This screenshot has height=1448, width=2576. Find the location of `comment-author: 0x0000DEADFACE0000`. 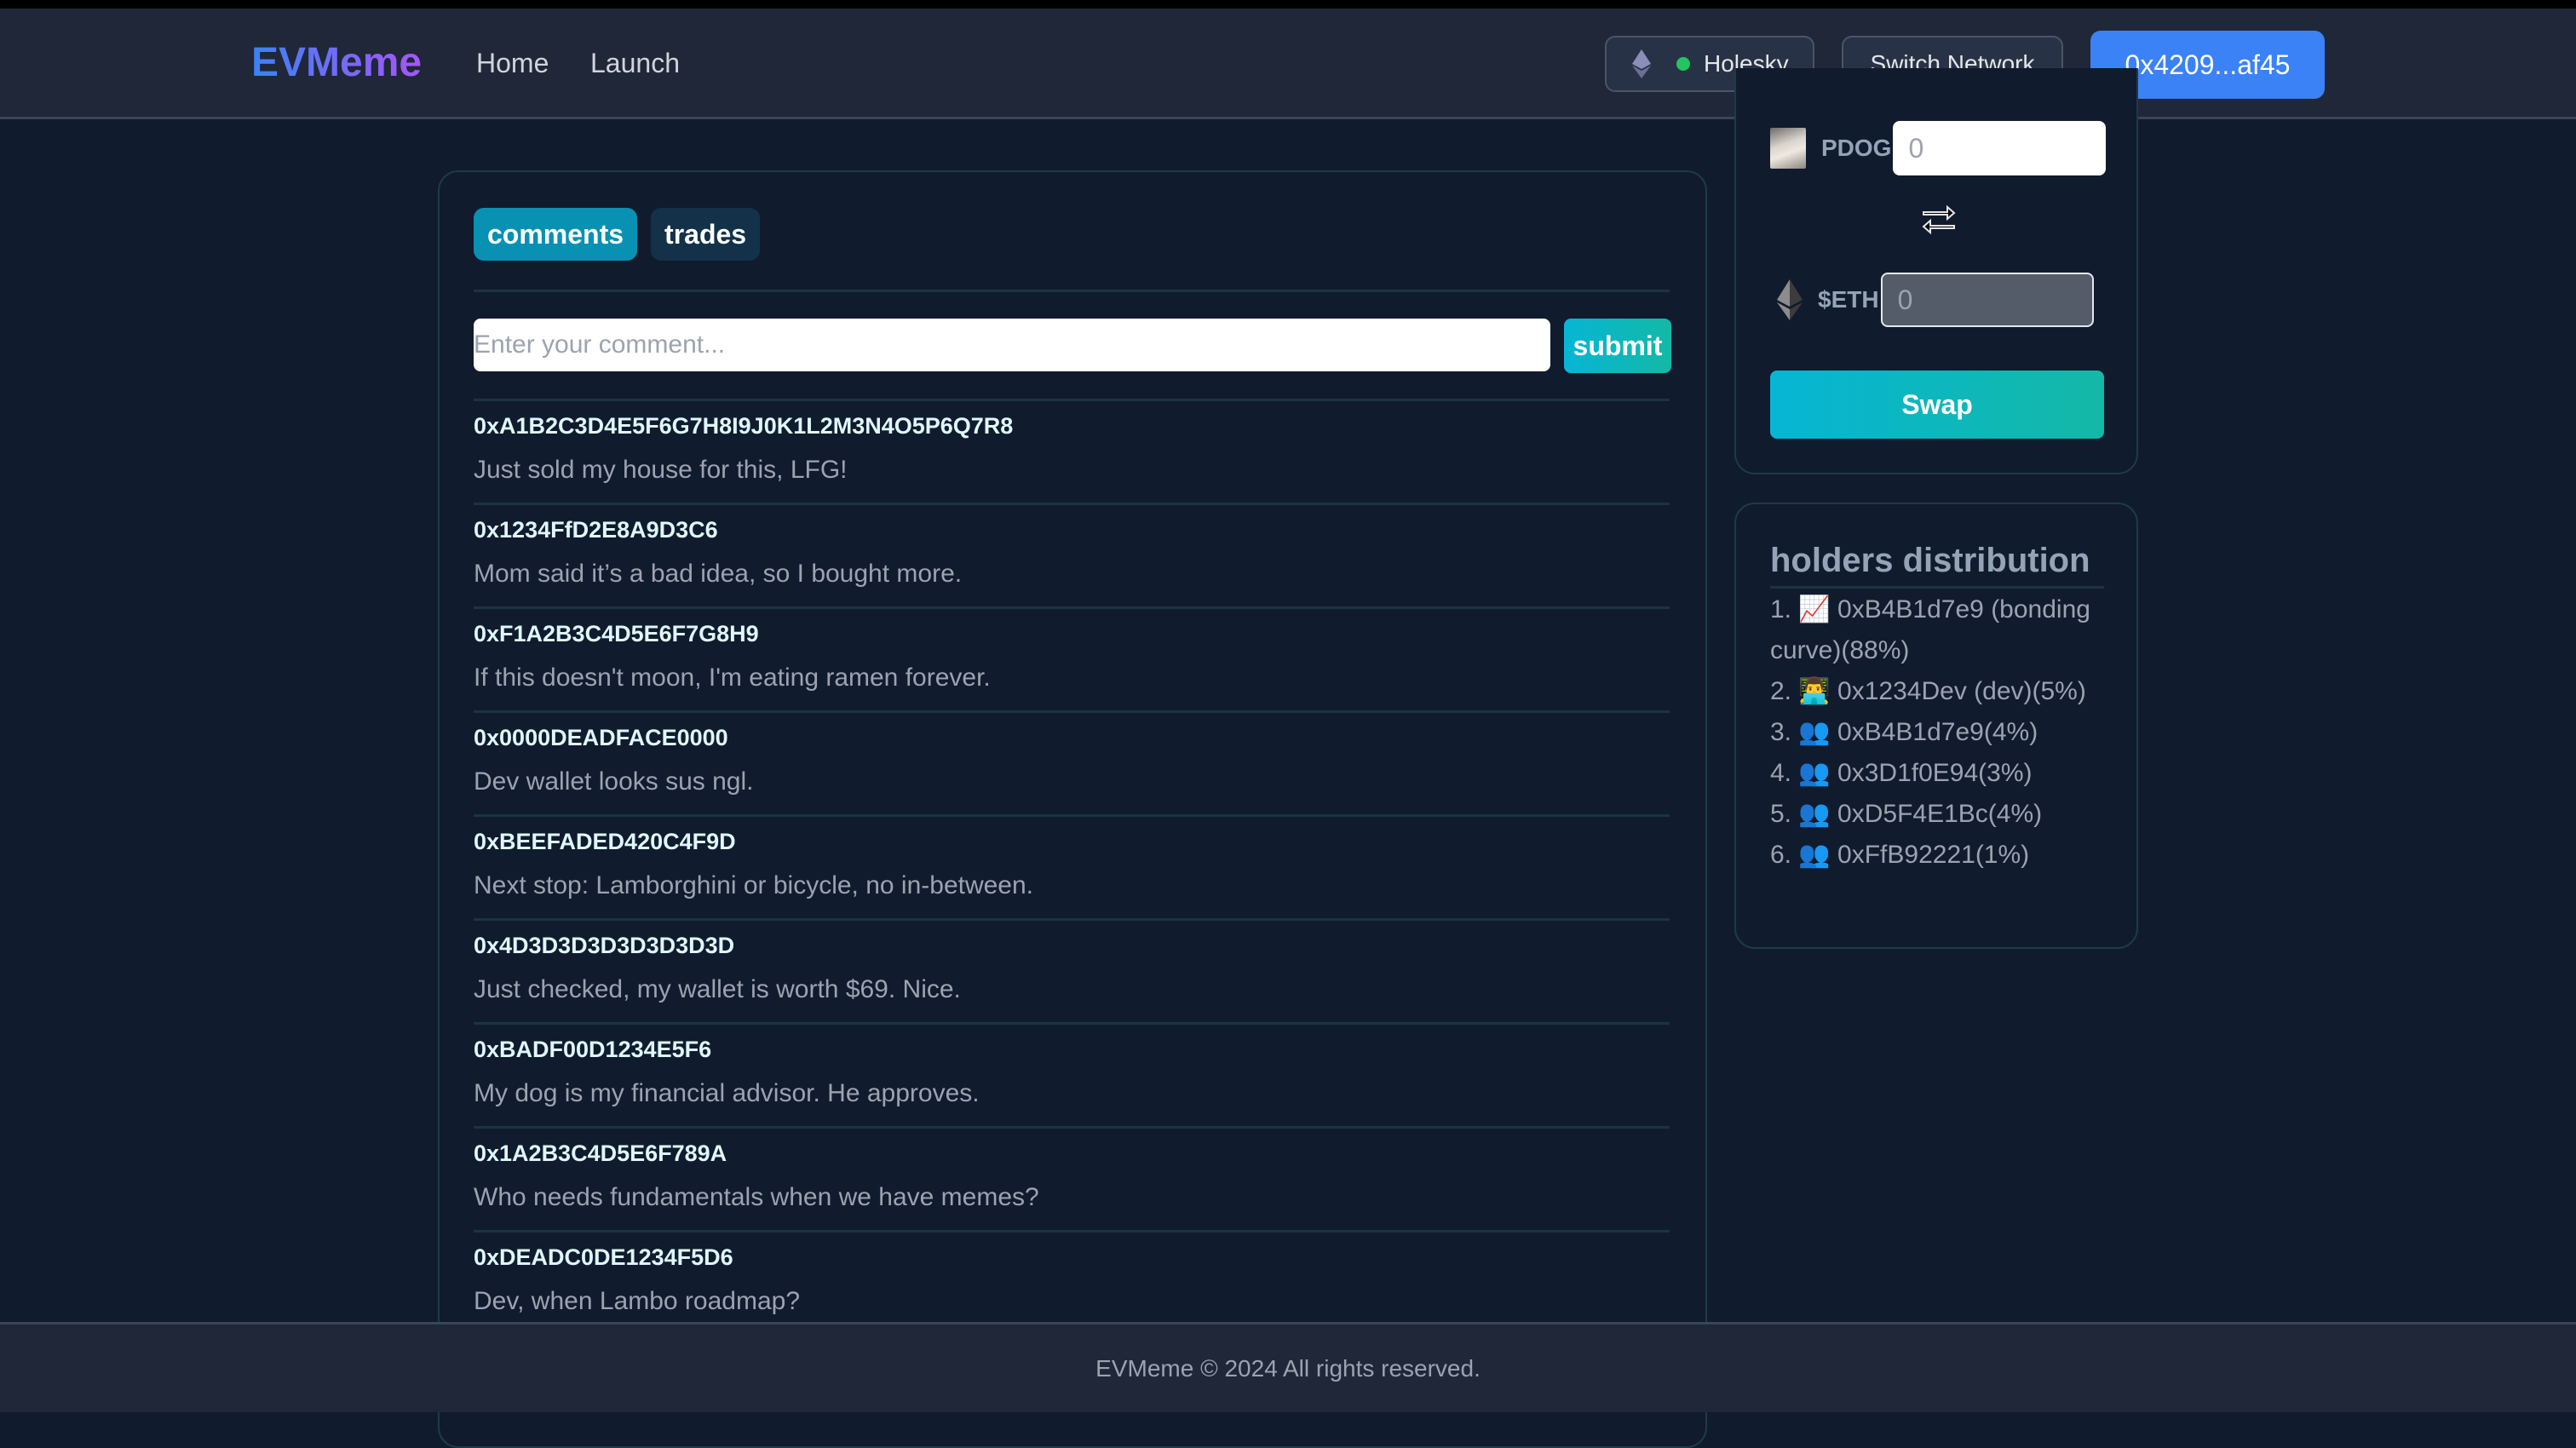

comment-author: 0x0000DEADFACE0000 is located at coordinates (601, 738).